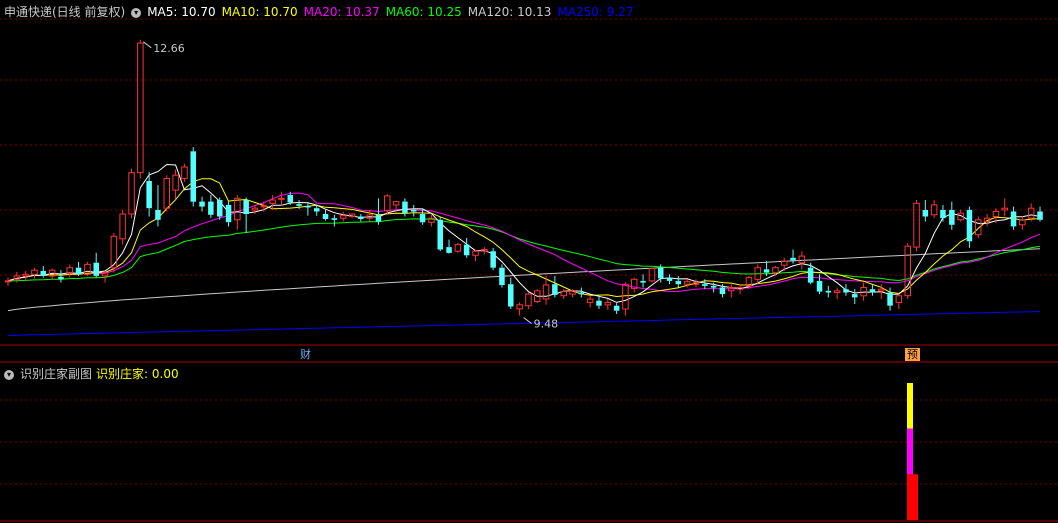  I want to click on financial-report-marker: 财, so click(305, 354).